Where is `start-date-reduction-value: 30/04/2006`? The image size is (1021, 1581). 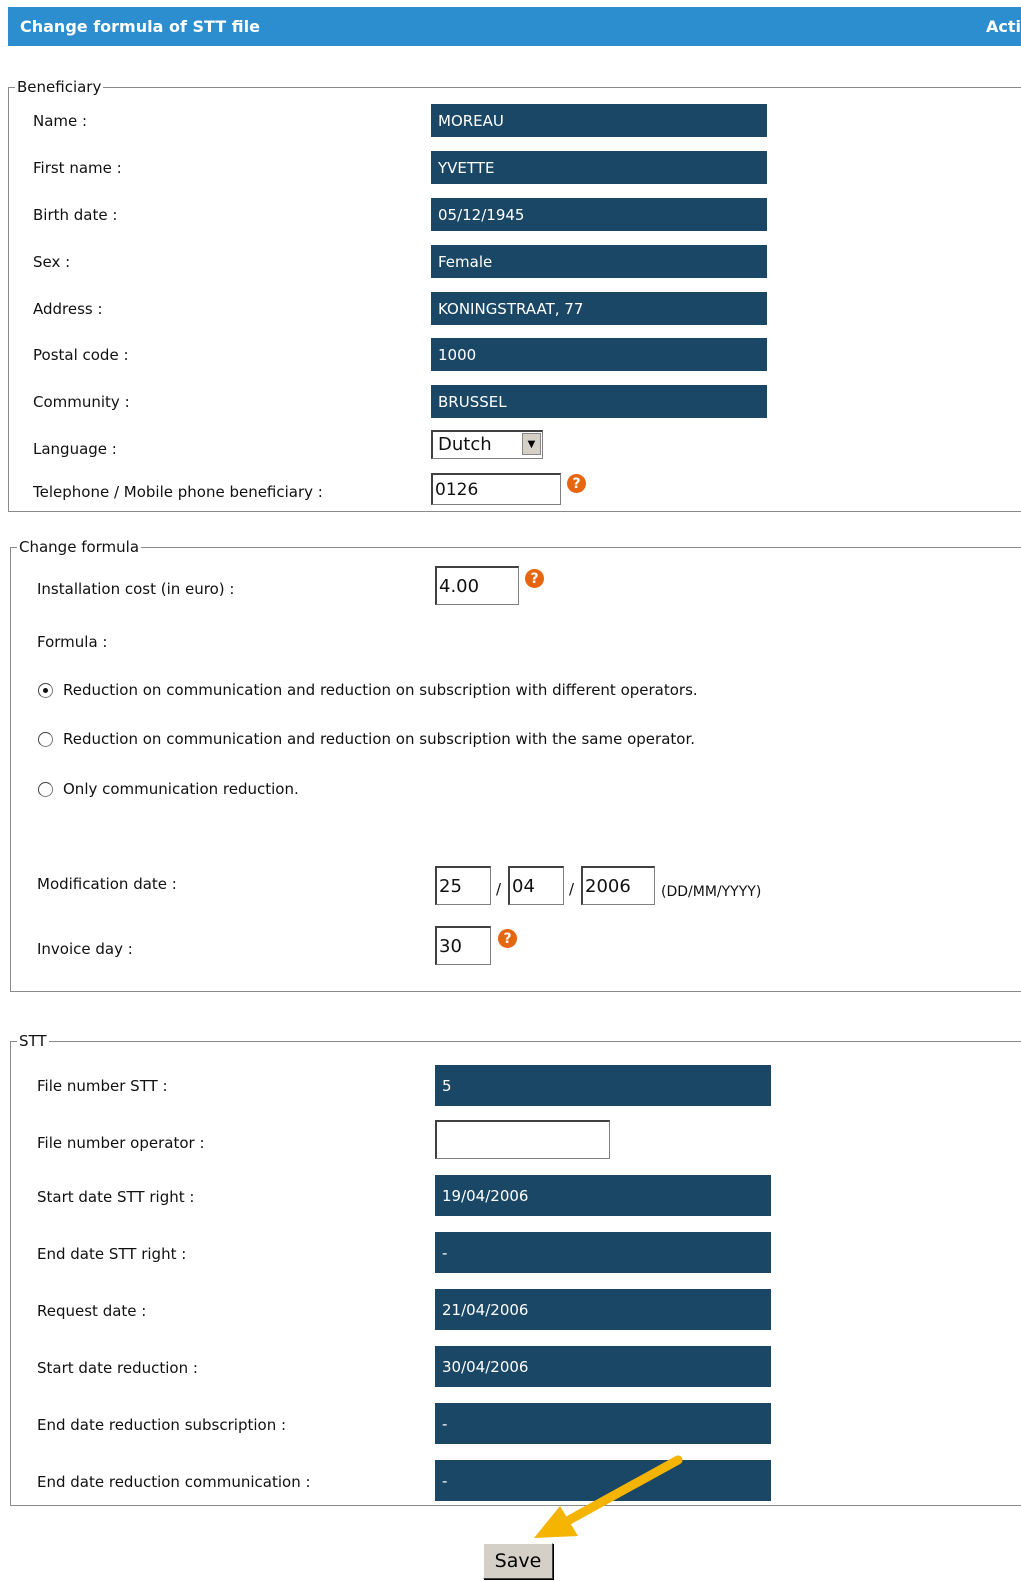 start-date-reduction-value: 30/04/2006 is located at coordinates (603, 1366).